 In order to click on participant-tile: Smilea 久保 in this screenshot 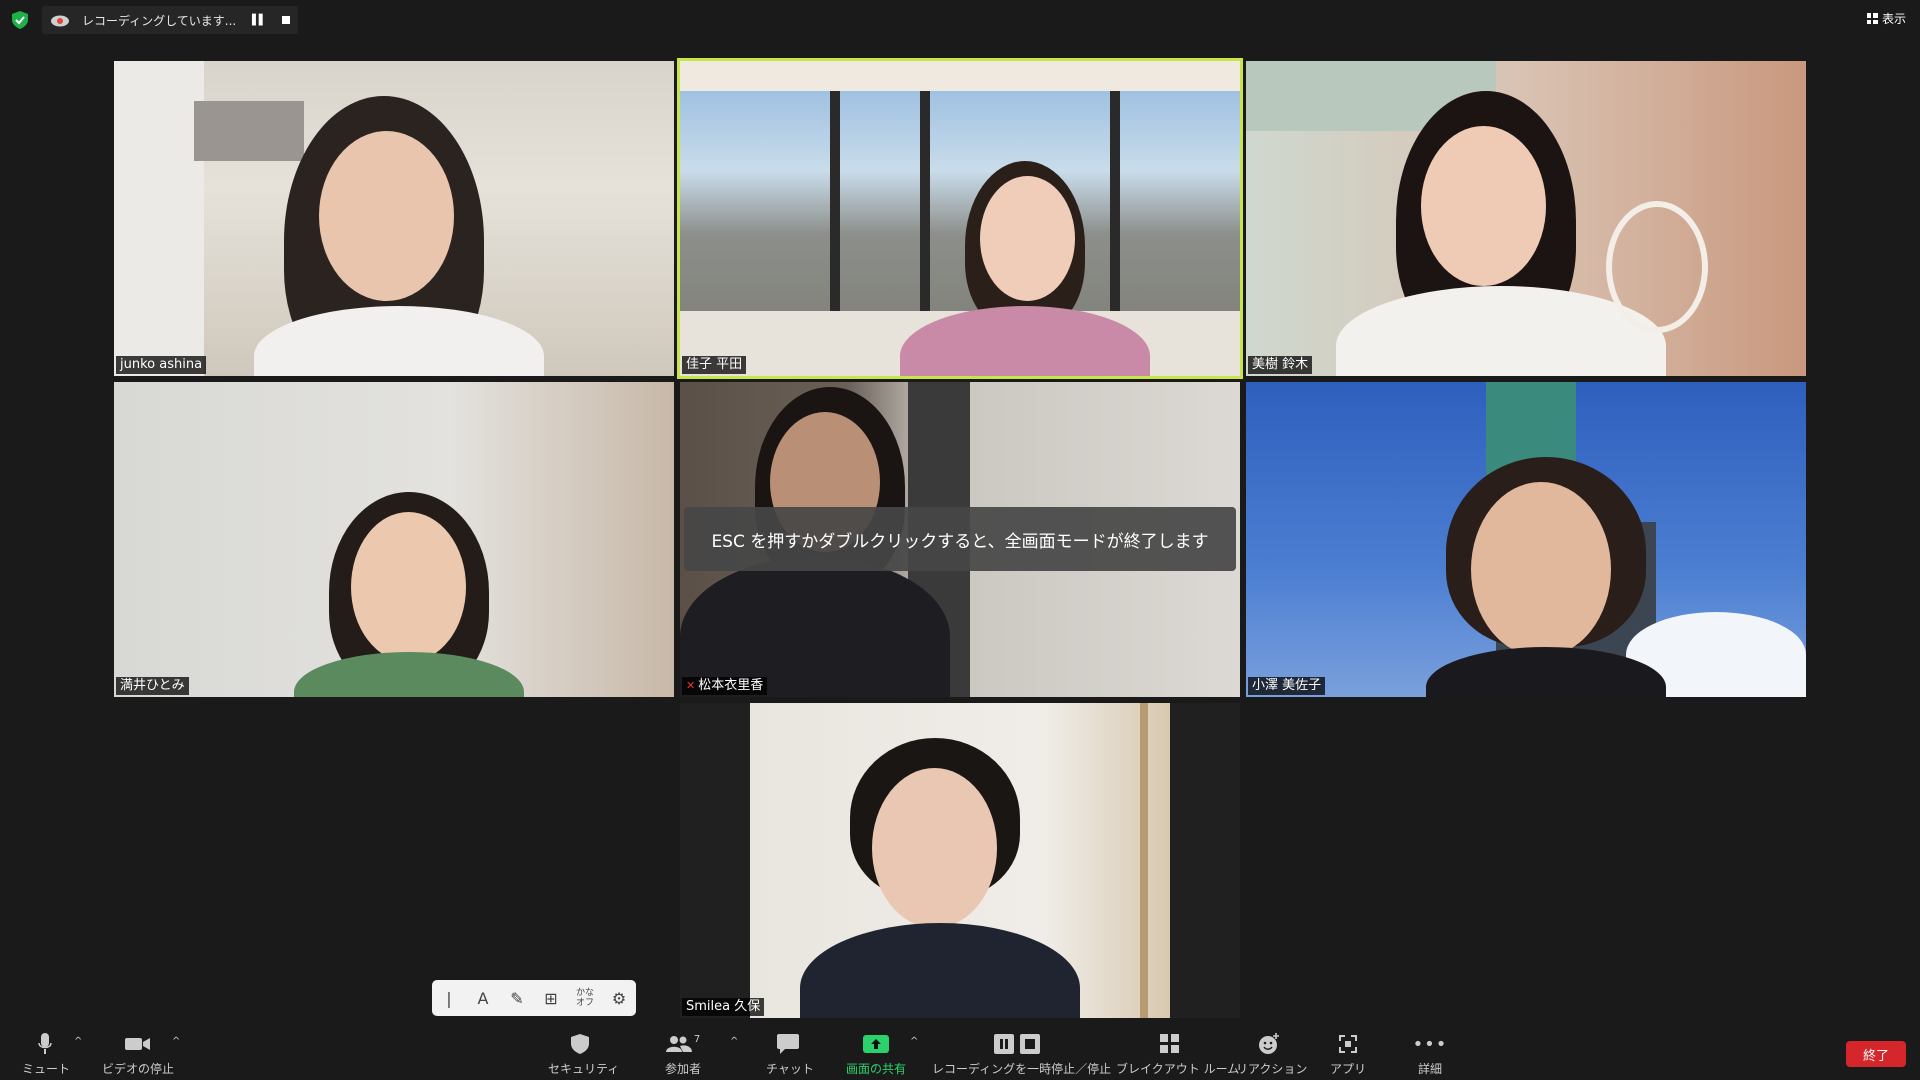, I will do `click(960, 860)`.